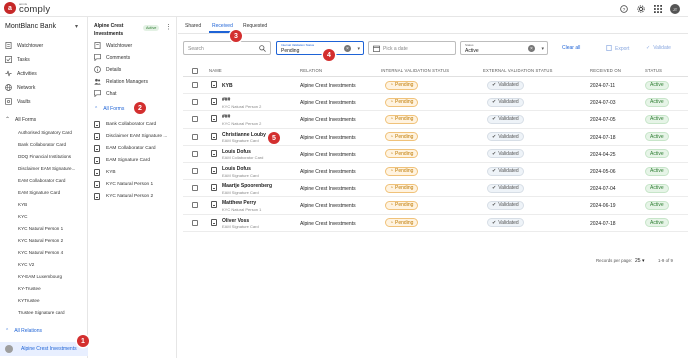 Image resolution: width=688 pixels, height=358 pixels. Describe the element at coordinates (105, 93) in the screenshot. I see `relation-nav-chat: Chat` at that location.